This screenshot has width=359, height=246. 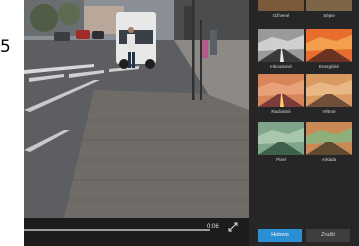 I want to click on seek-bar, so click(x=117, y=230).